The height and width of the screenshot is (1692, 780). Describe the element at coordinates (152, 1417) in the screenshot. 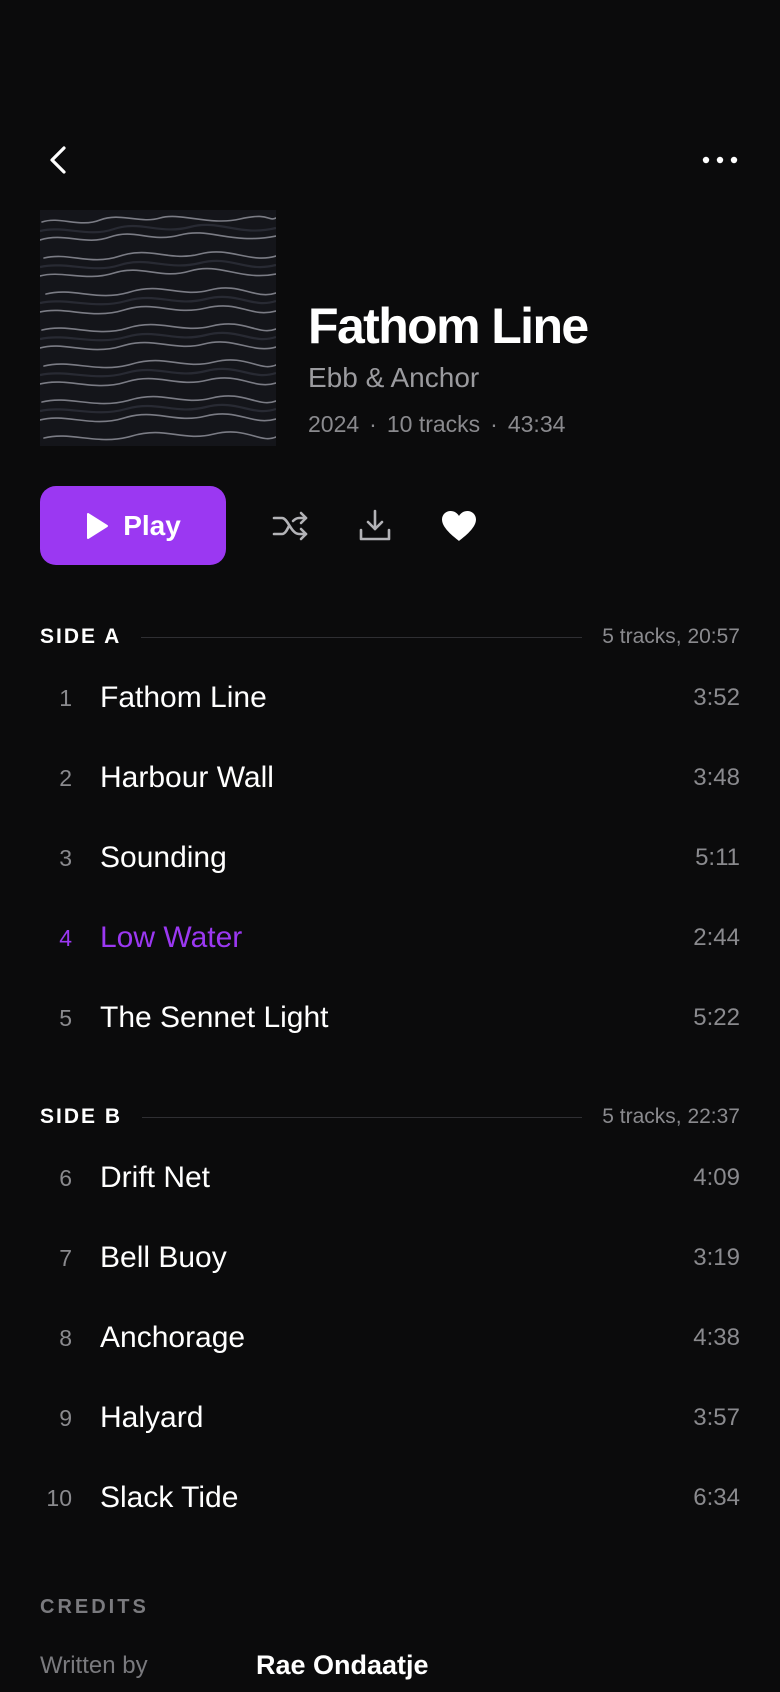

I see `track-title: Halyard` at that location.